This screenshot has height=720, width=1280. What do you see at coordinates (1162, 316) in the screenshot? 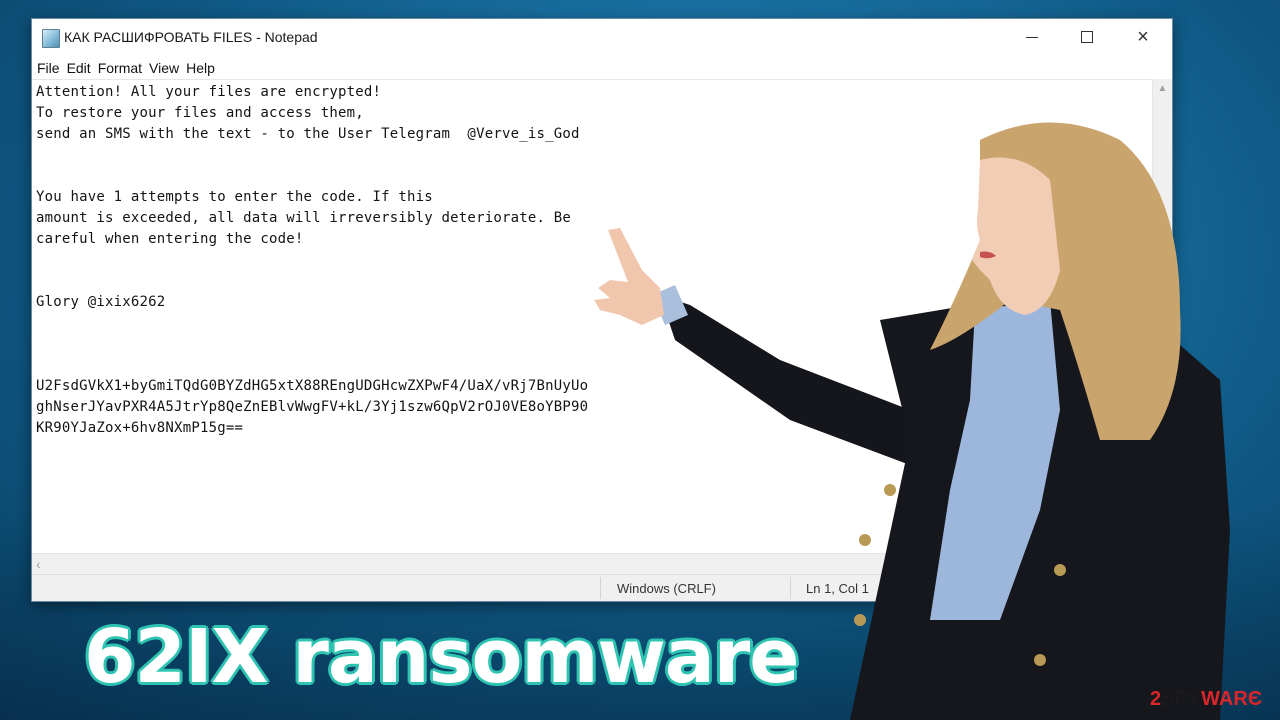
I see `vertical-scrollbar: ▲` at bounding box center [1162, 316].